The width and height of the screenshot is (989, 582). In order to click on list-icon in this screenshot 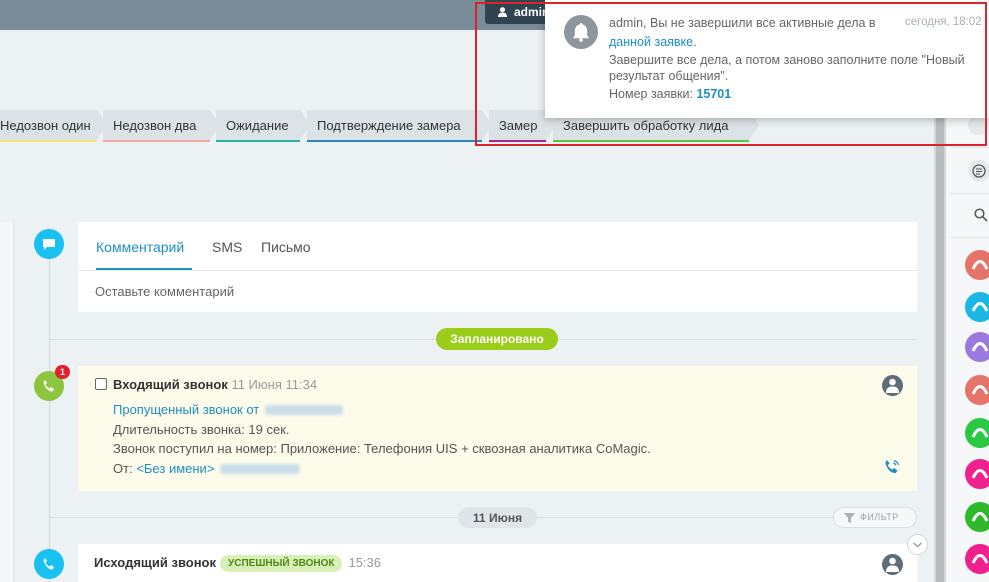, I will do `click(978, 171)`.